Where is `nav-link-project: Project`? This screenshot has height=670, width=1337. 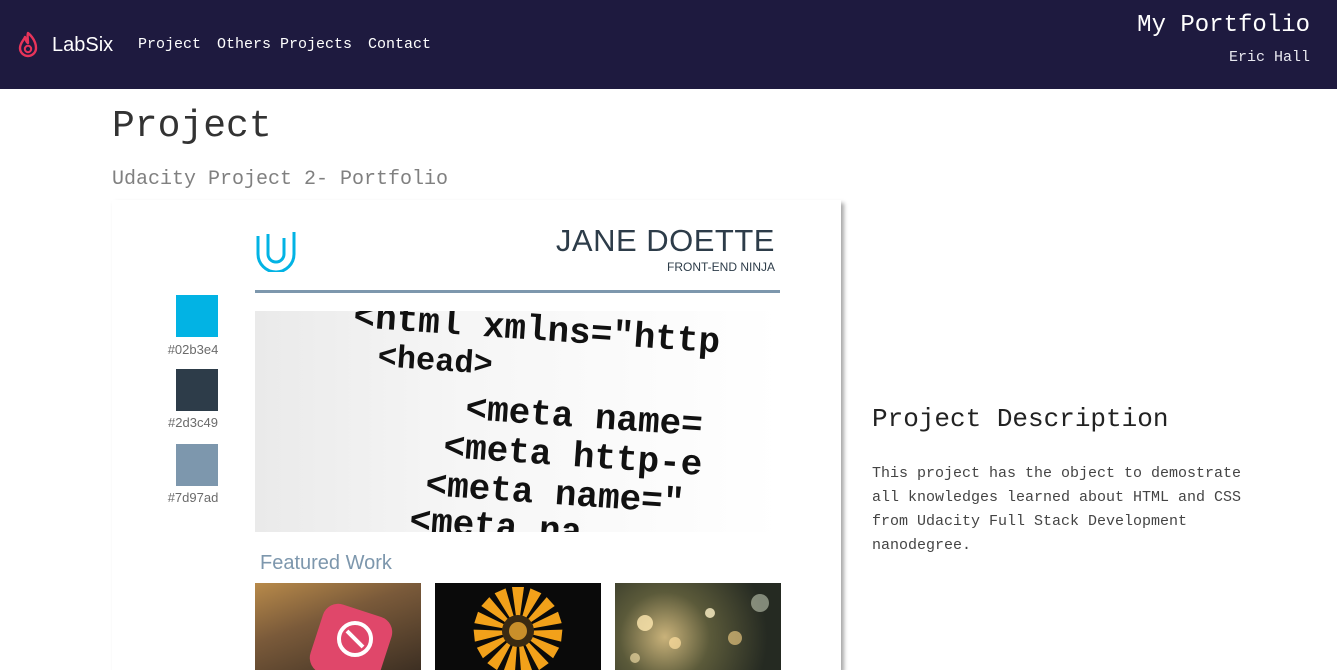 nav-link-project: Project is located at coordinates (169, 44).